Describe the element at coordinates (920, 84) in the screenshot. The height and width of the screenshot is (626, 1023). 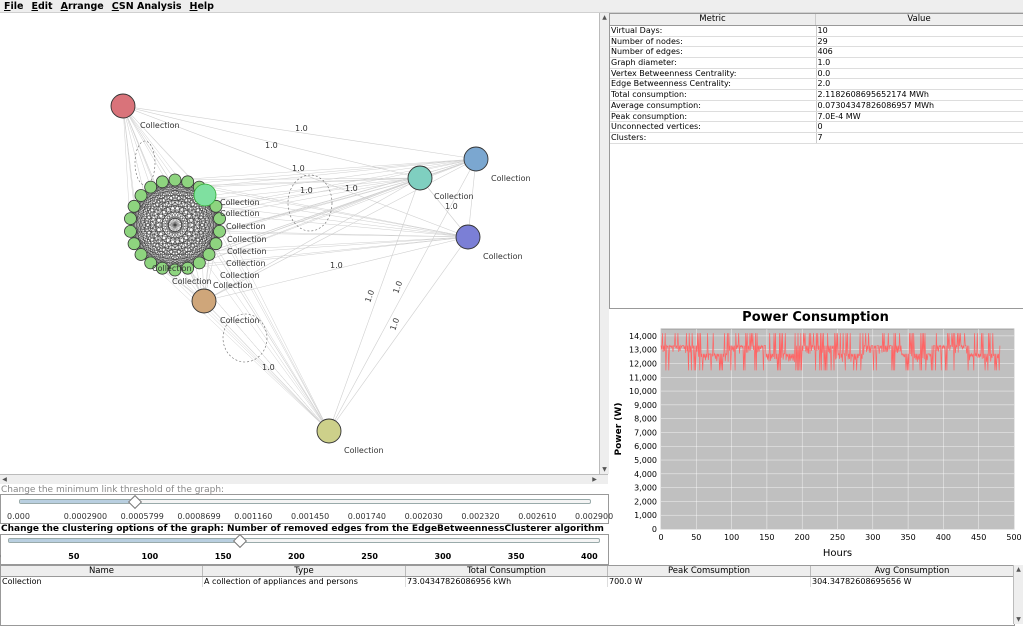
I see `metric-value: 2.0` at that location.